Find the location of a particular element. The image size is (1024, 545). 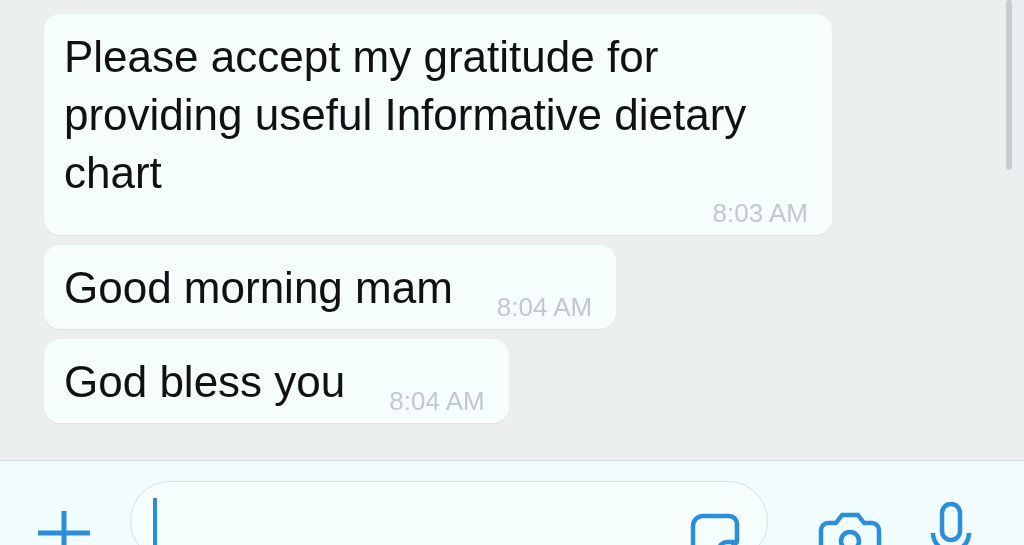

message-text: God bless you is located at coordinates (205, 382).